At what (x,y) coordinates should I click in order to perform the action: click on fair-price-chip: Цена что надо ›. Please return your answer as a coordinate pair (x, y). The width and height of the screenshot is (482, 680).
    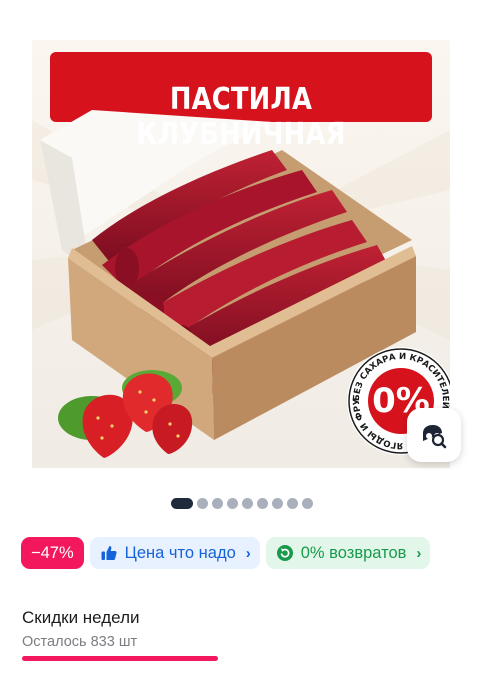
    Looking at the image, I should click on (174, 553).